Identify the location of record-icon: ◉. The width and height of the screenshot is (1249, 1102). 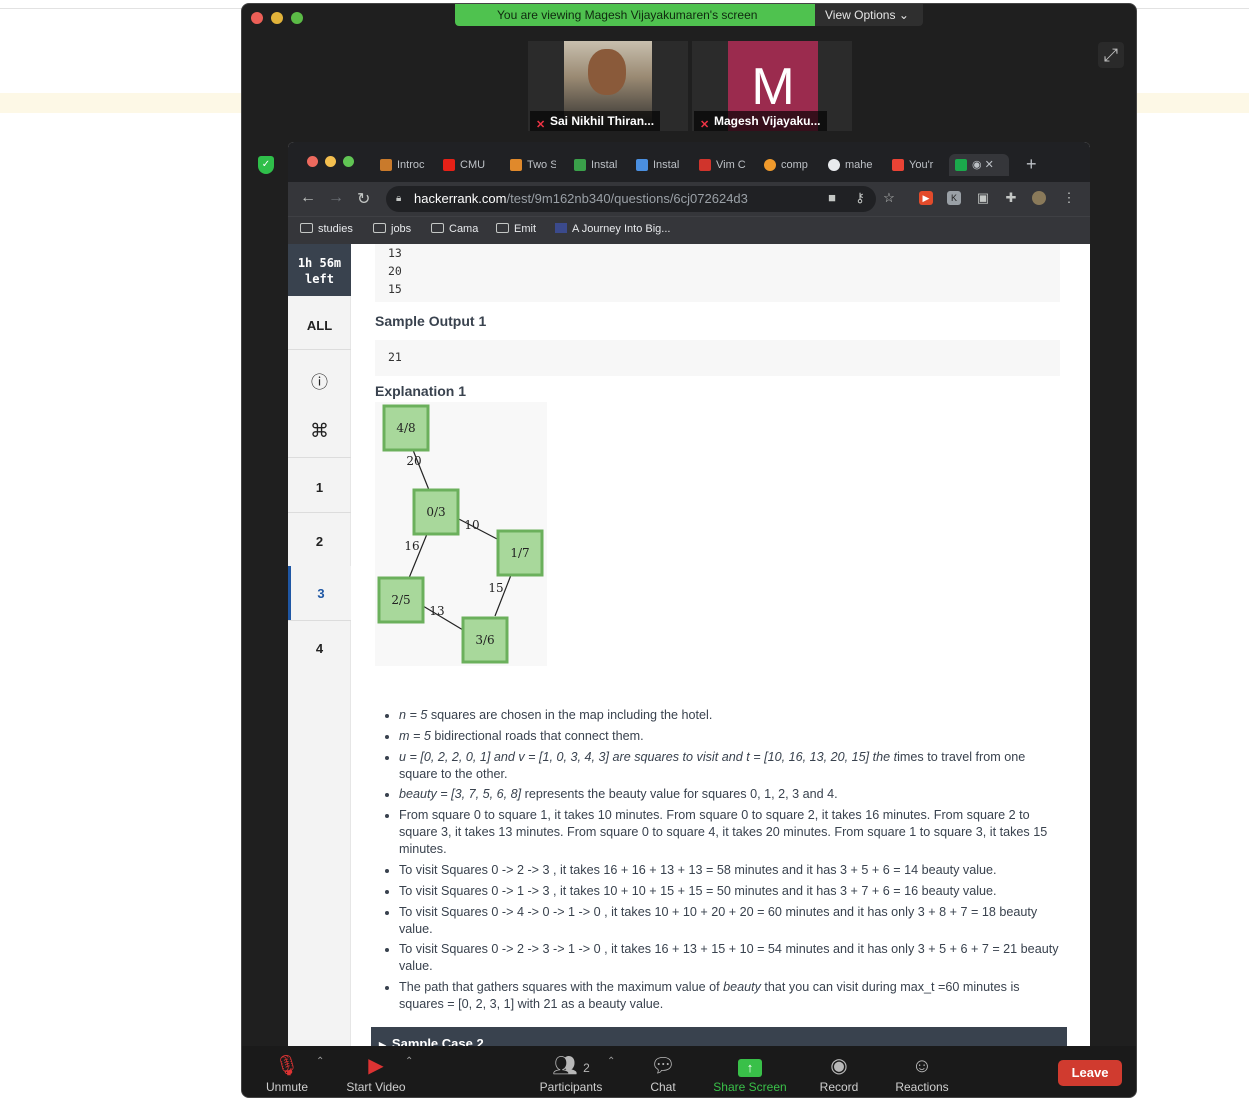
(839, 1066).